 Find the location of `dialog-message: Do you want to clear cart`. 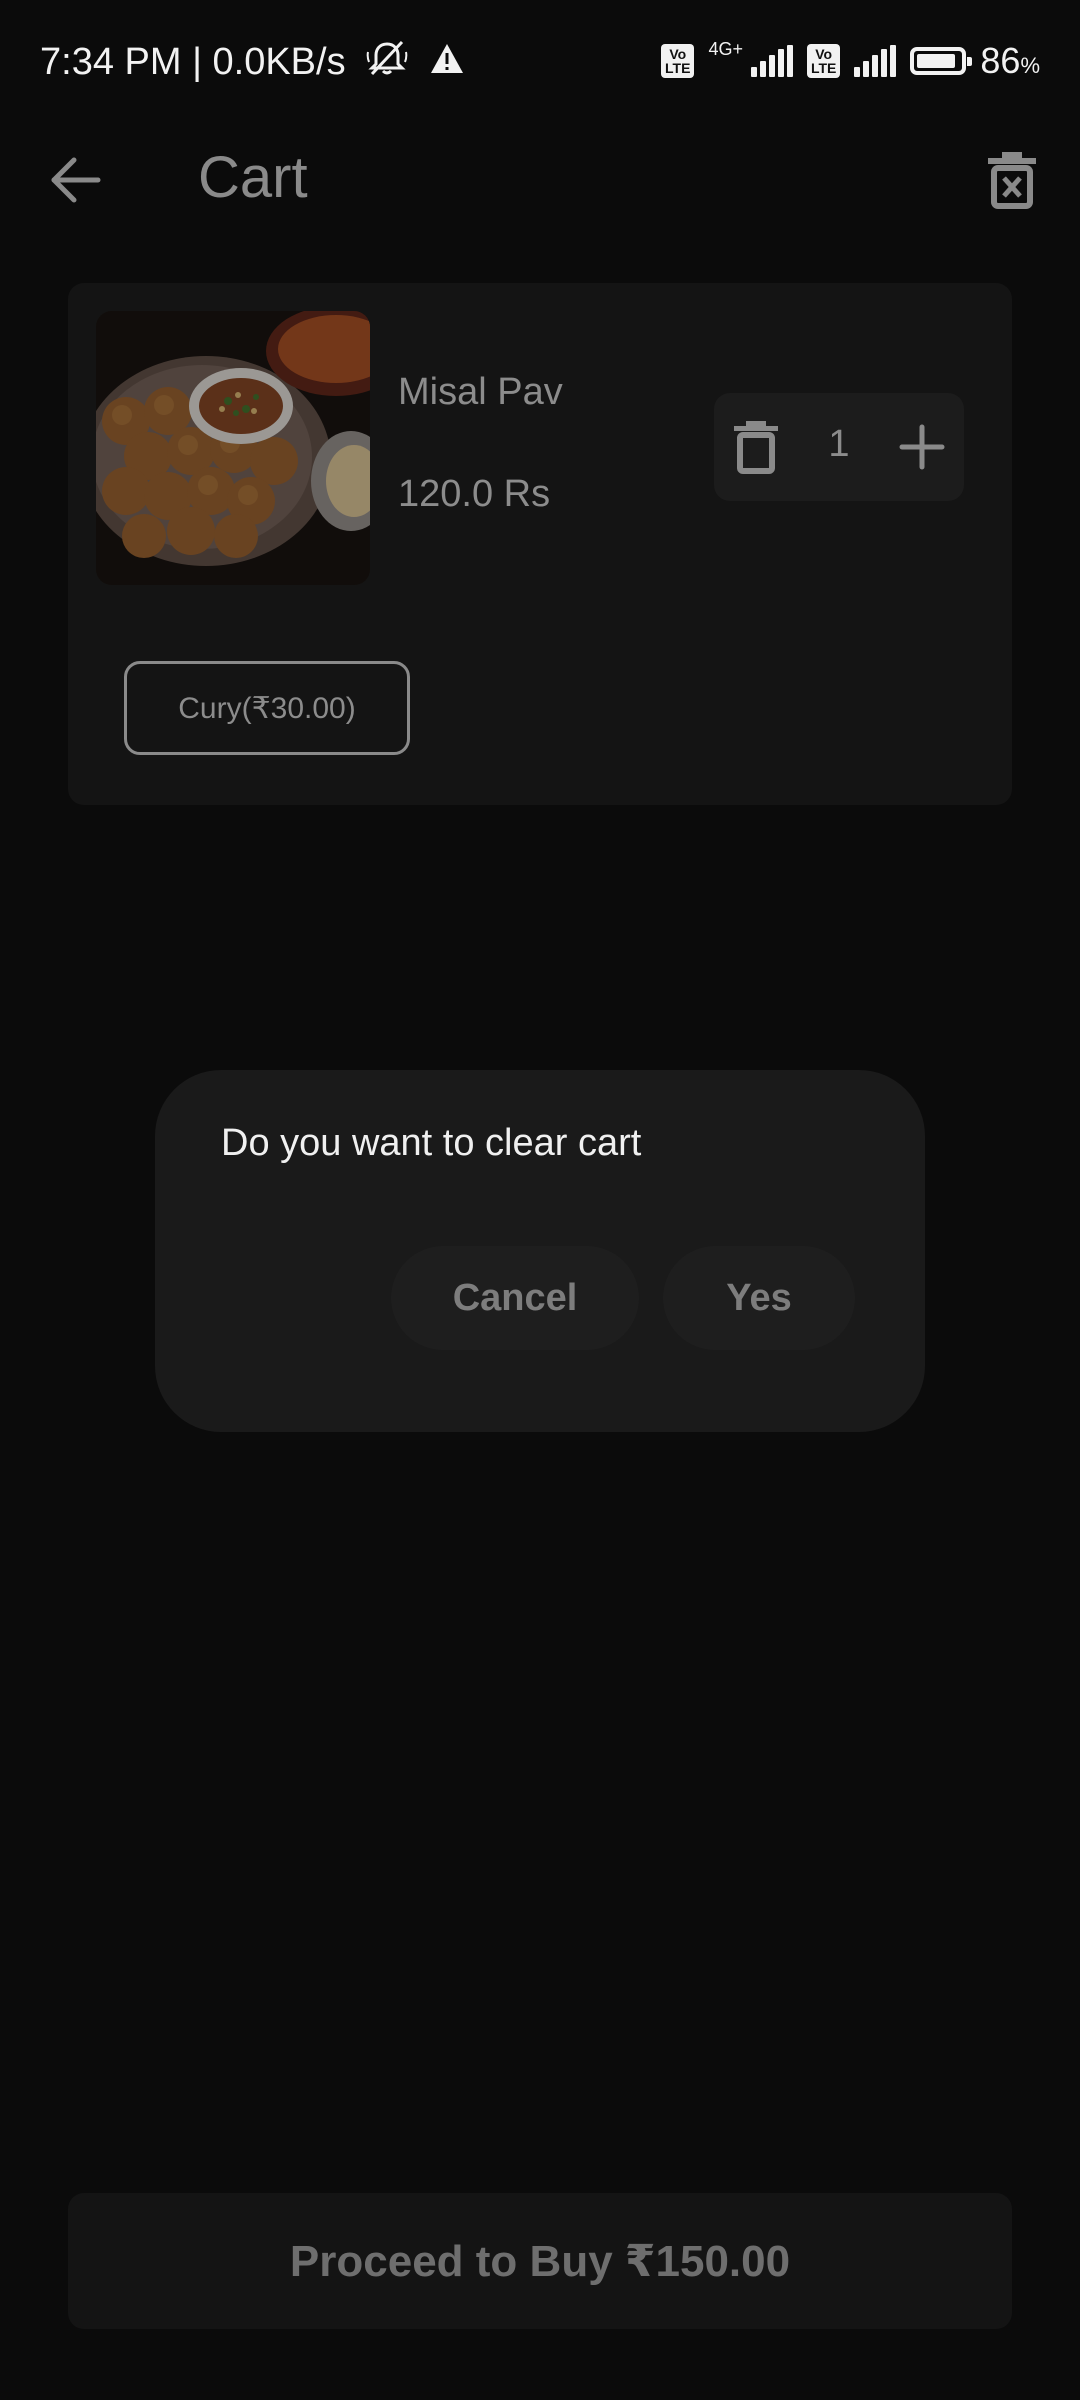

dialog-message: Do you want to clear cart is located at coordinates (431, 1143).